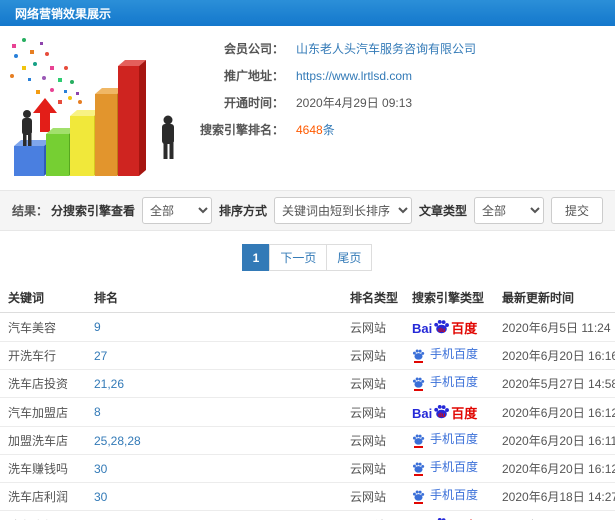 Image resolution: width=615 pixels, height=520 pixels. What do you see at coordinates (117, 441) in the screenshot?
I see `rank-link: 25,28,28` at bounding box center [117, 441].